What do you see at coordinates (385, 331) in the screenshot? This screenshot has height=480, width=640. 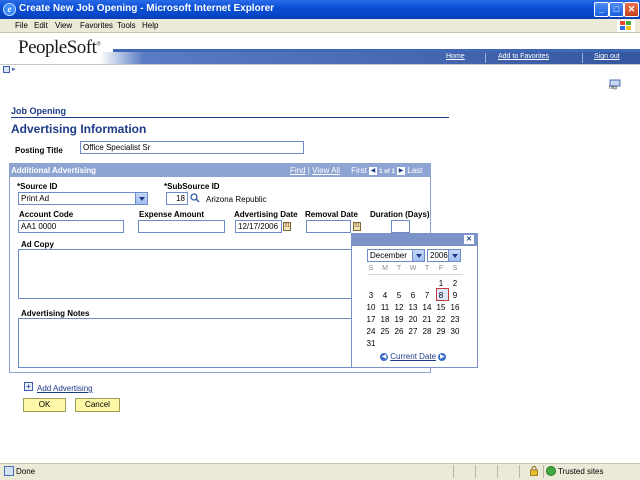 I see `calendar-day: 25` at bounding box center [385, 331].